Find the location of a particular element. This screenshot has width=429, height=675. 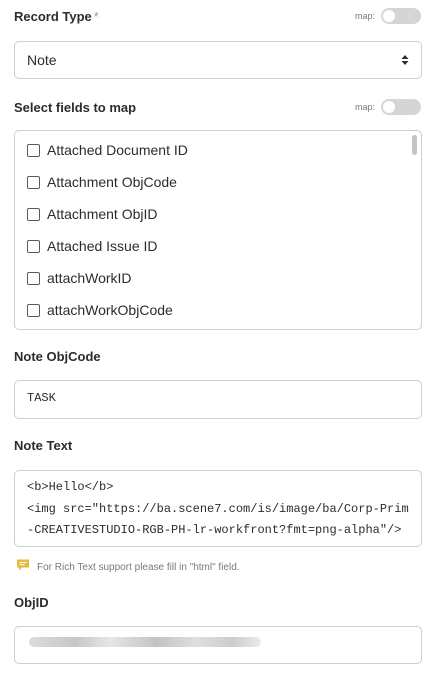

chevron-up-down-icon is located at coordinates (405, 60).